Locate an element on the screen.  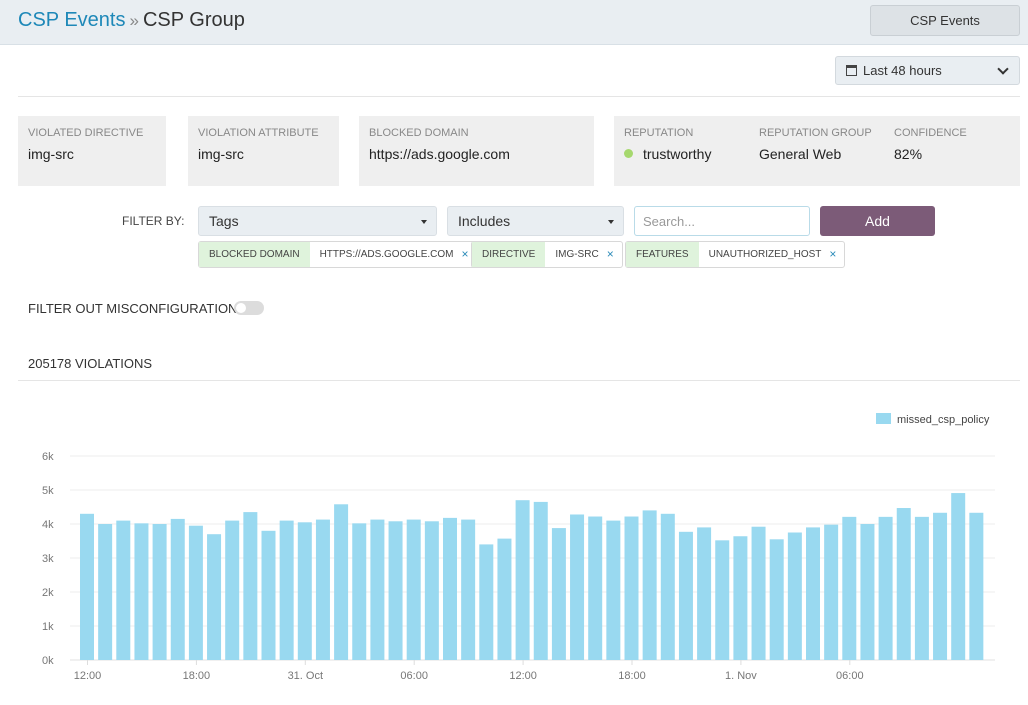
filter-tag-key: DIRECTIVE is located at coordinates (509, 254).